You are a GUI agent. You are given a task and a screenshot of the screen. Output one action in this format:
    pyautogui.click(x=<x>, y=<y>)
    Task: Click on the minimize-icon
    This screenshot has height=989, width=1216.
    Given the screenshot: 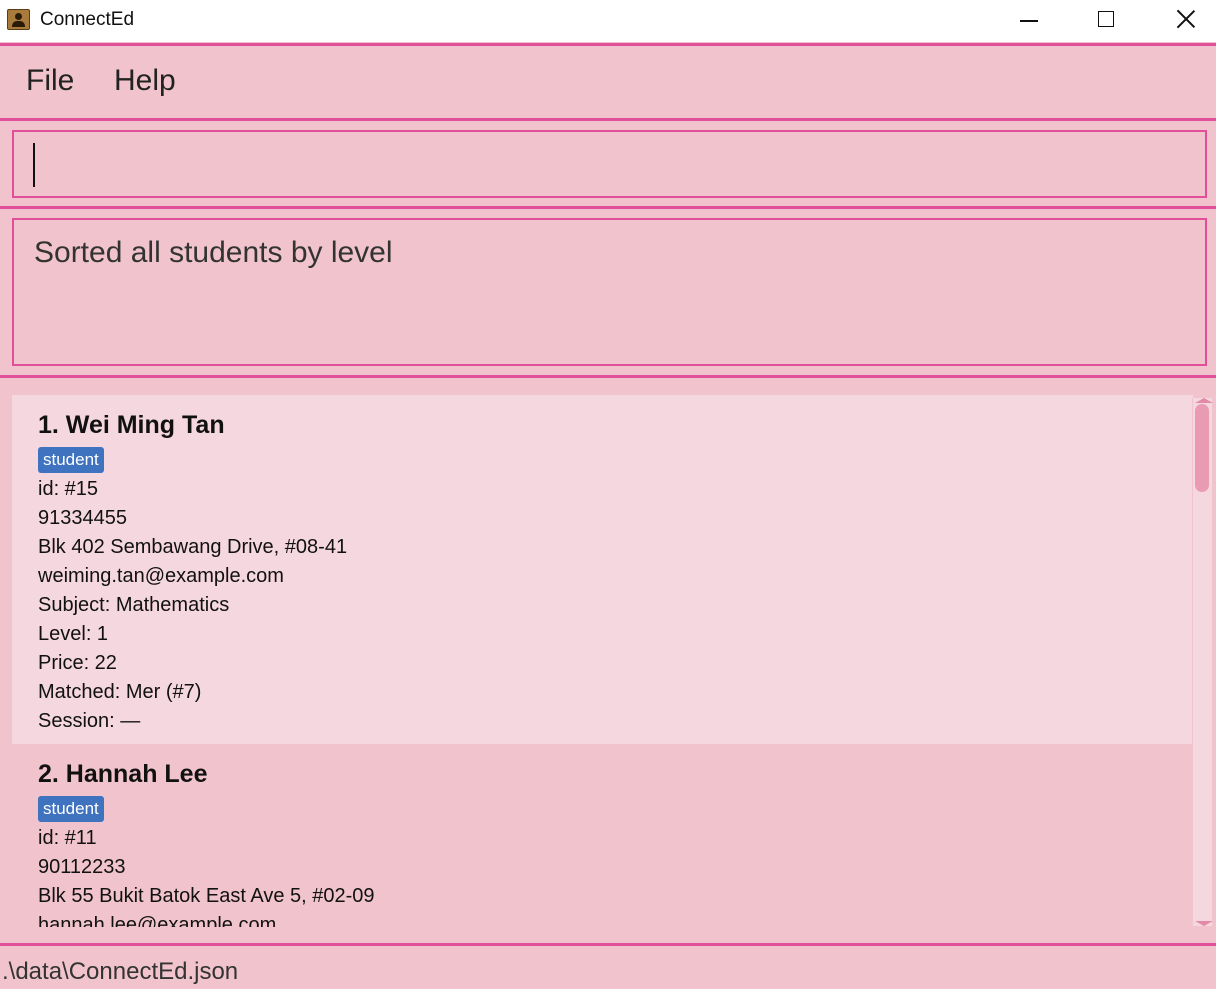 What is the action you would take?
    pyautogui.click(x=1029, y=21)
    